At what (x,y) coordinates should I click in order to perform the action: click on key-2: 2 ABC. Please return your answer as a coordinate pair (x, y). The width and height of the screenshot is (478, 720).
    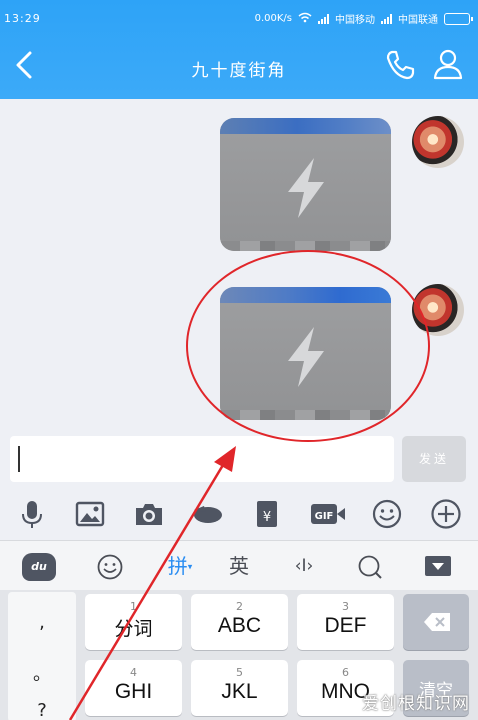
    Looking at the image, I should click on (239, 622).